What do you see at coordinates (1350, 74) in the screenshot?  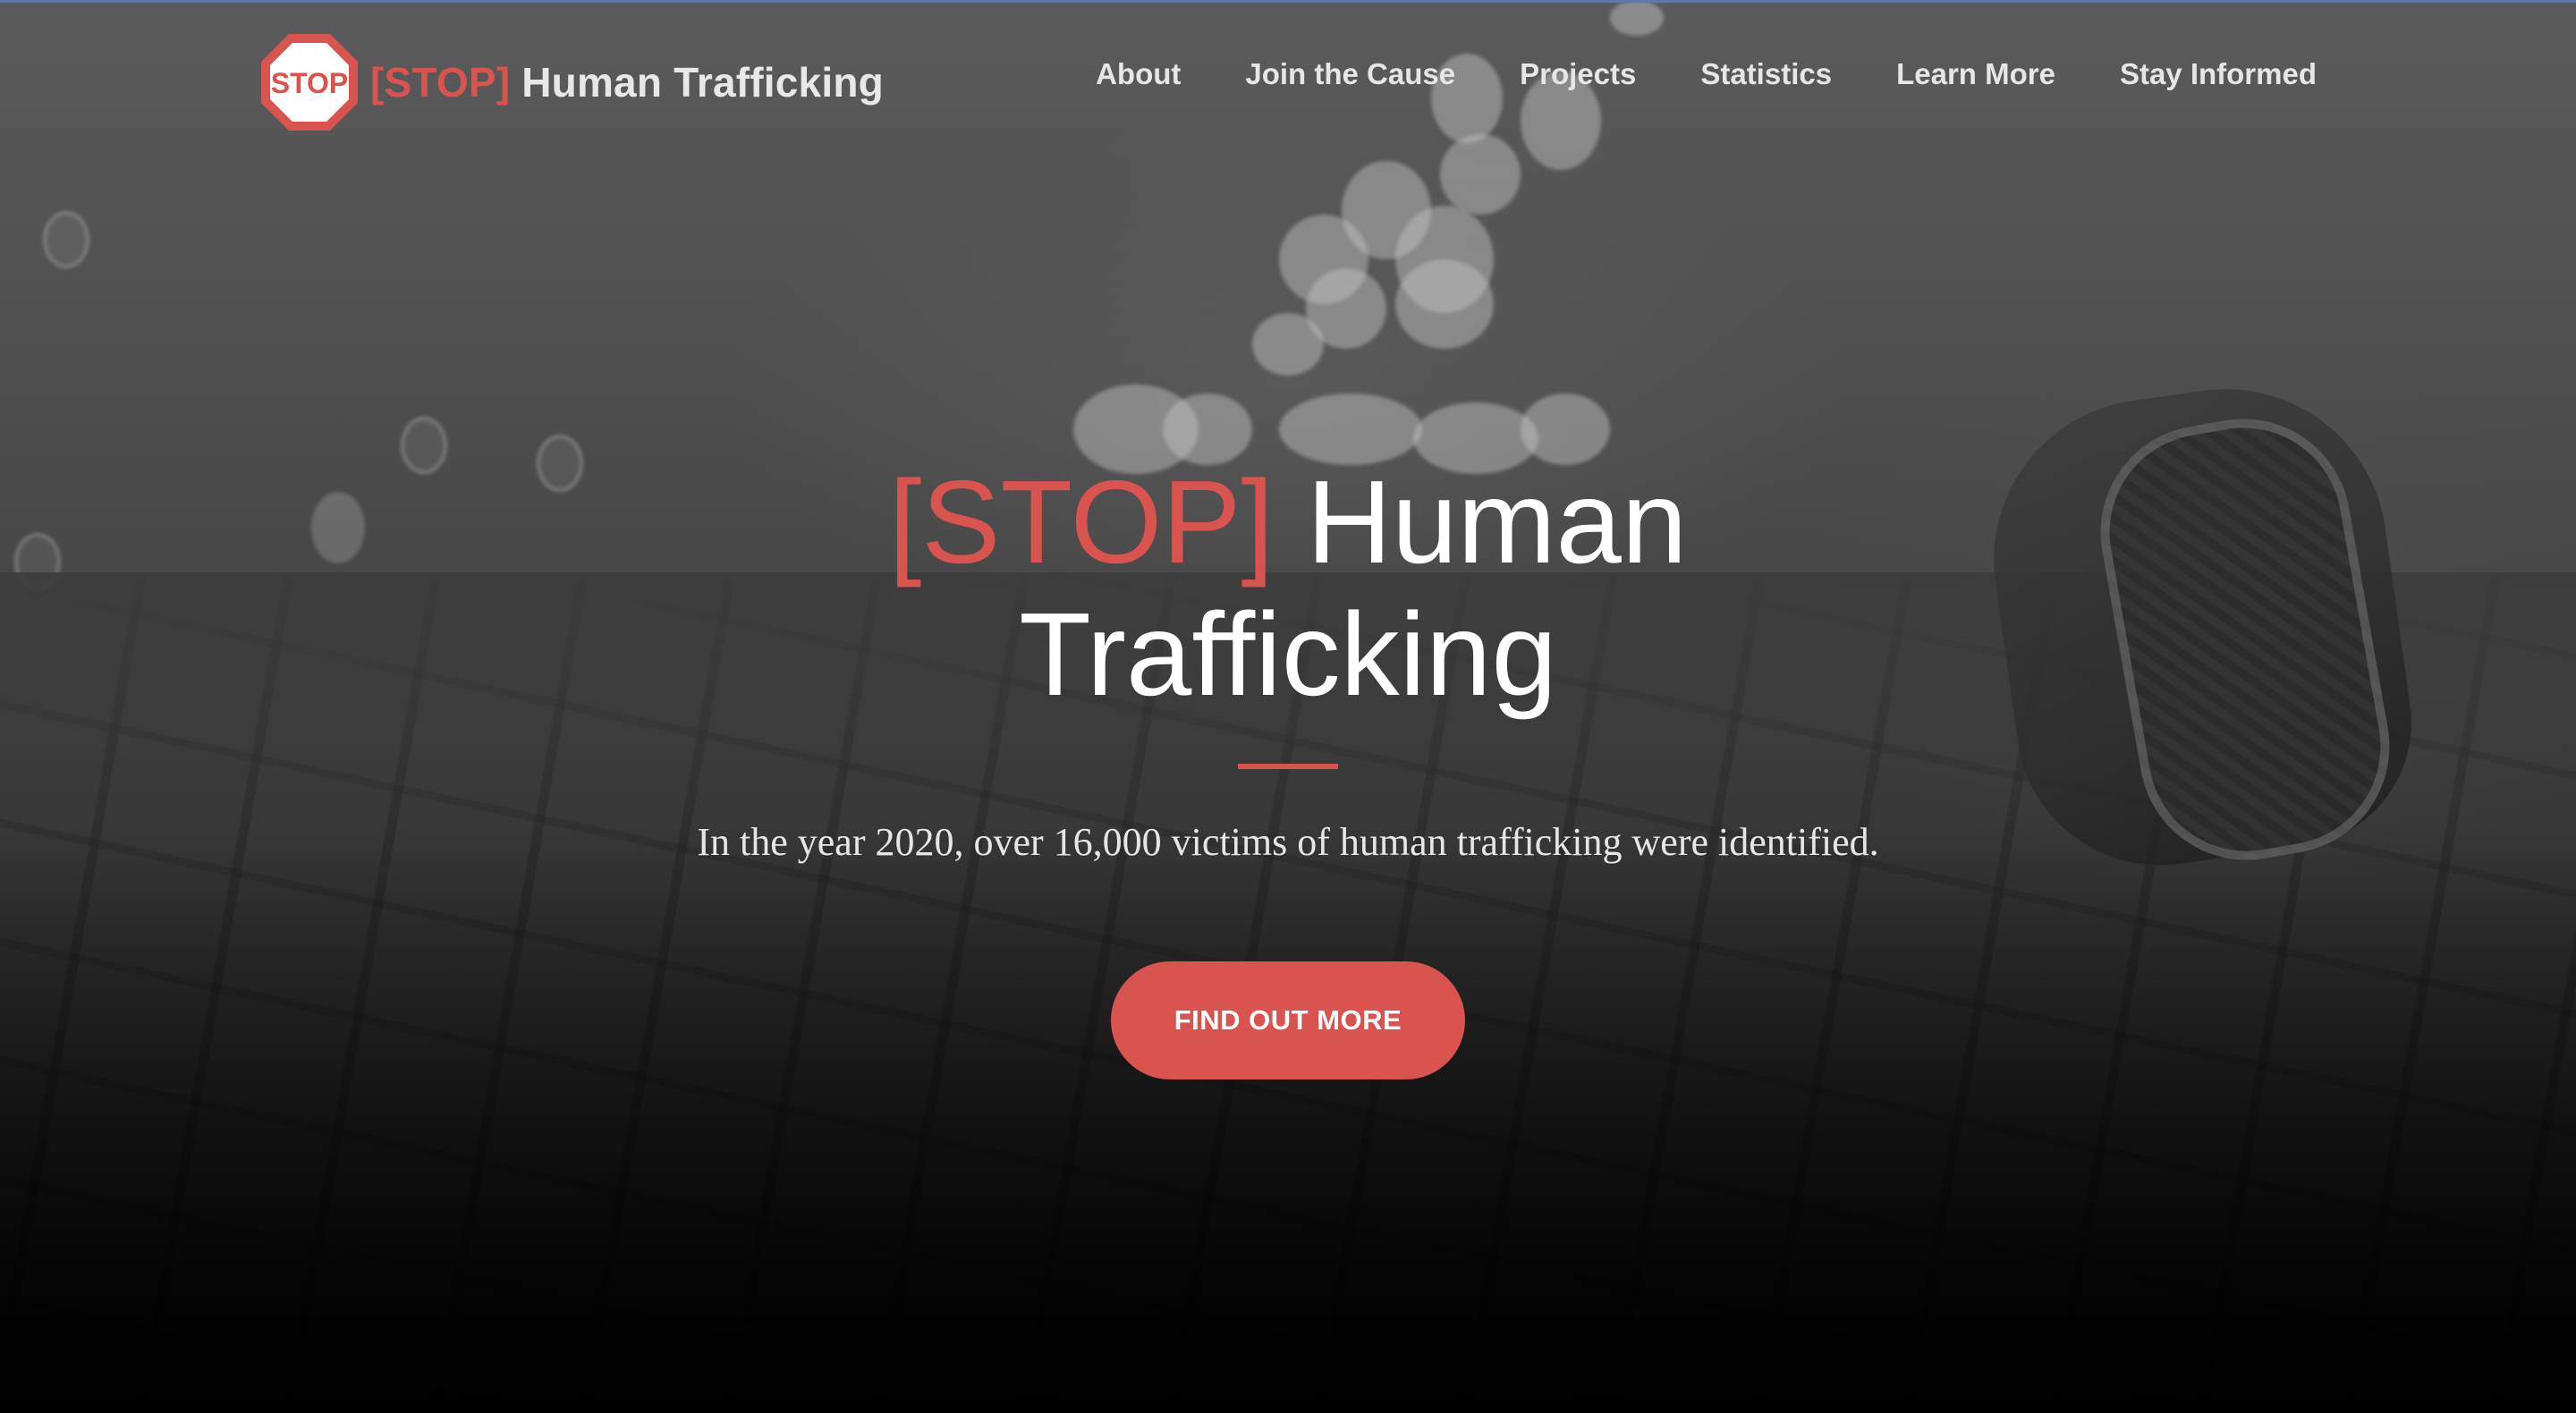 I see `nav-link-join-the-cause: Join the Cause` at bounding box center [1350, 74].